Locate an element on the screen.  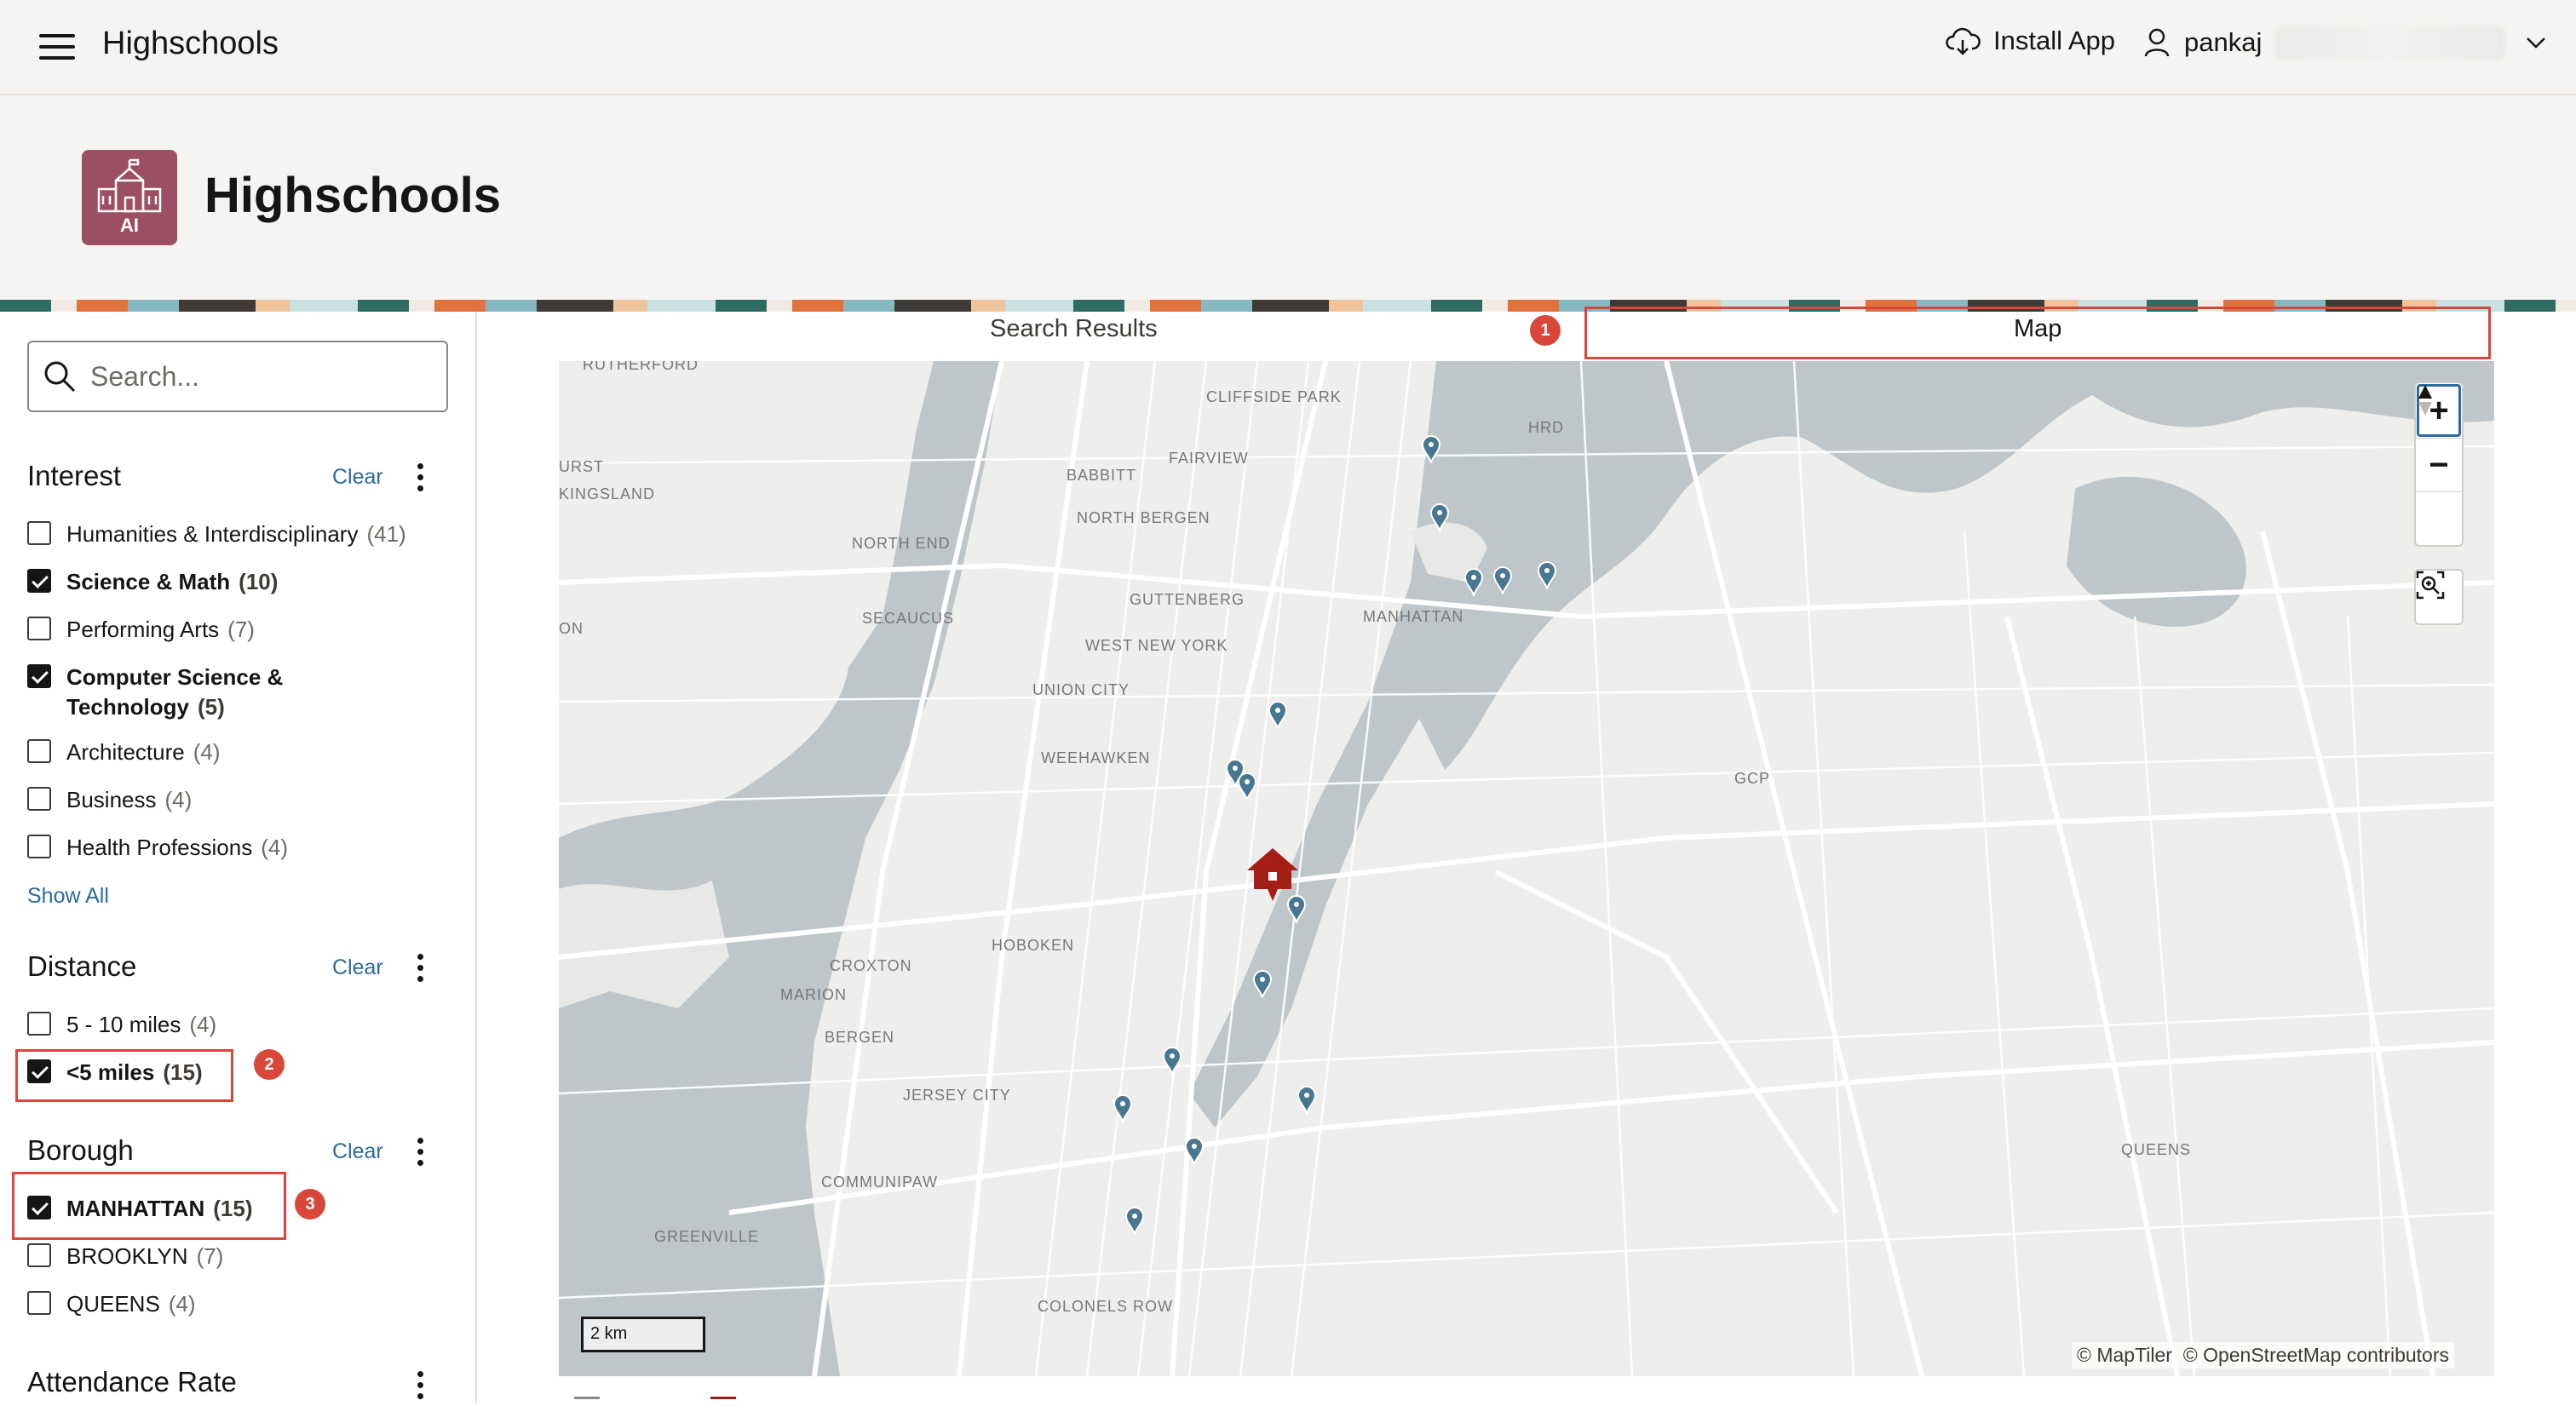
map-label: MARION is located at coordinates (813, 994).